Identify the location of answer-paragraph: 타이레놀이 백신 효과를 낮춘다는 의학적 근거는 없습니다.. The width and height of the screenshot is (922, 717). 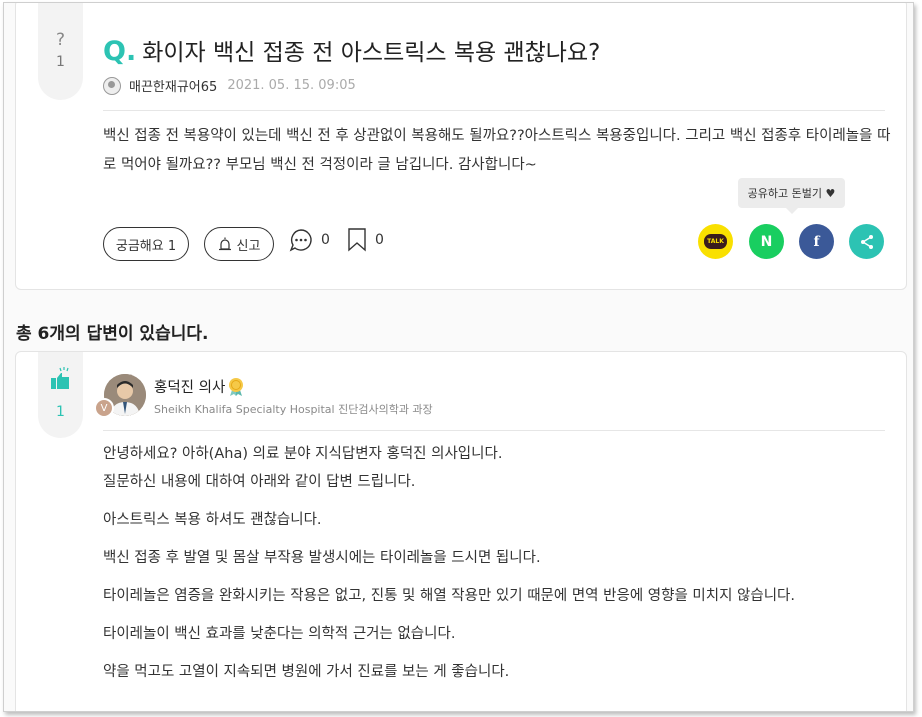
(279, 634).